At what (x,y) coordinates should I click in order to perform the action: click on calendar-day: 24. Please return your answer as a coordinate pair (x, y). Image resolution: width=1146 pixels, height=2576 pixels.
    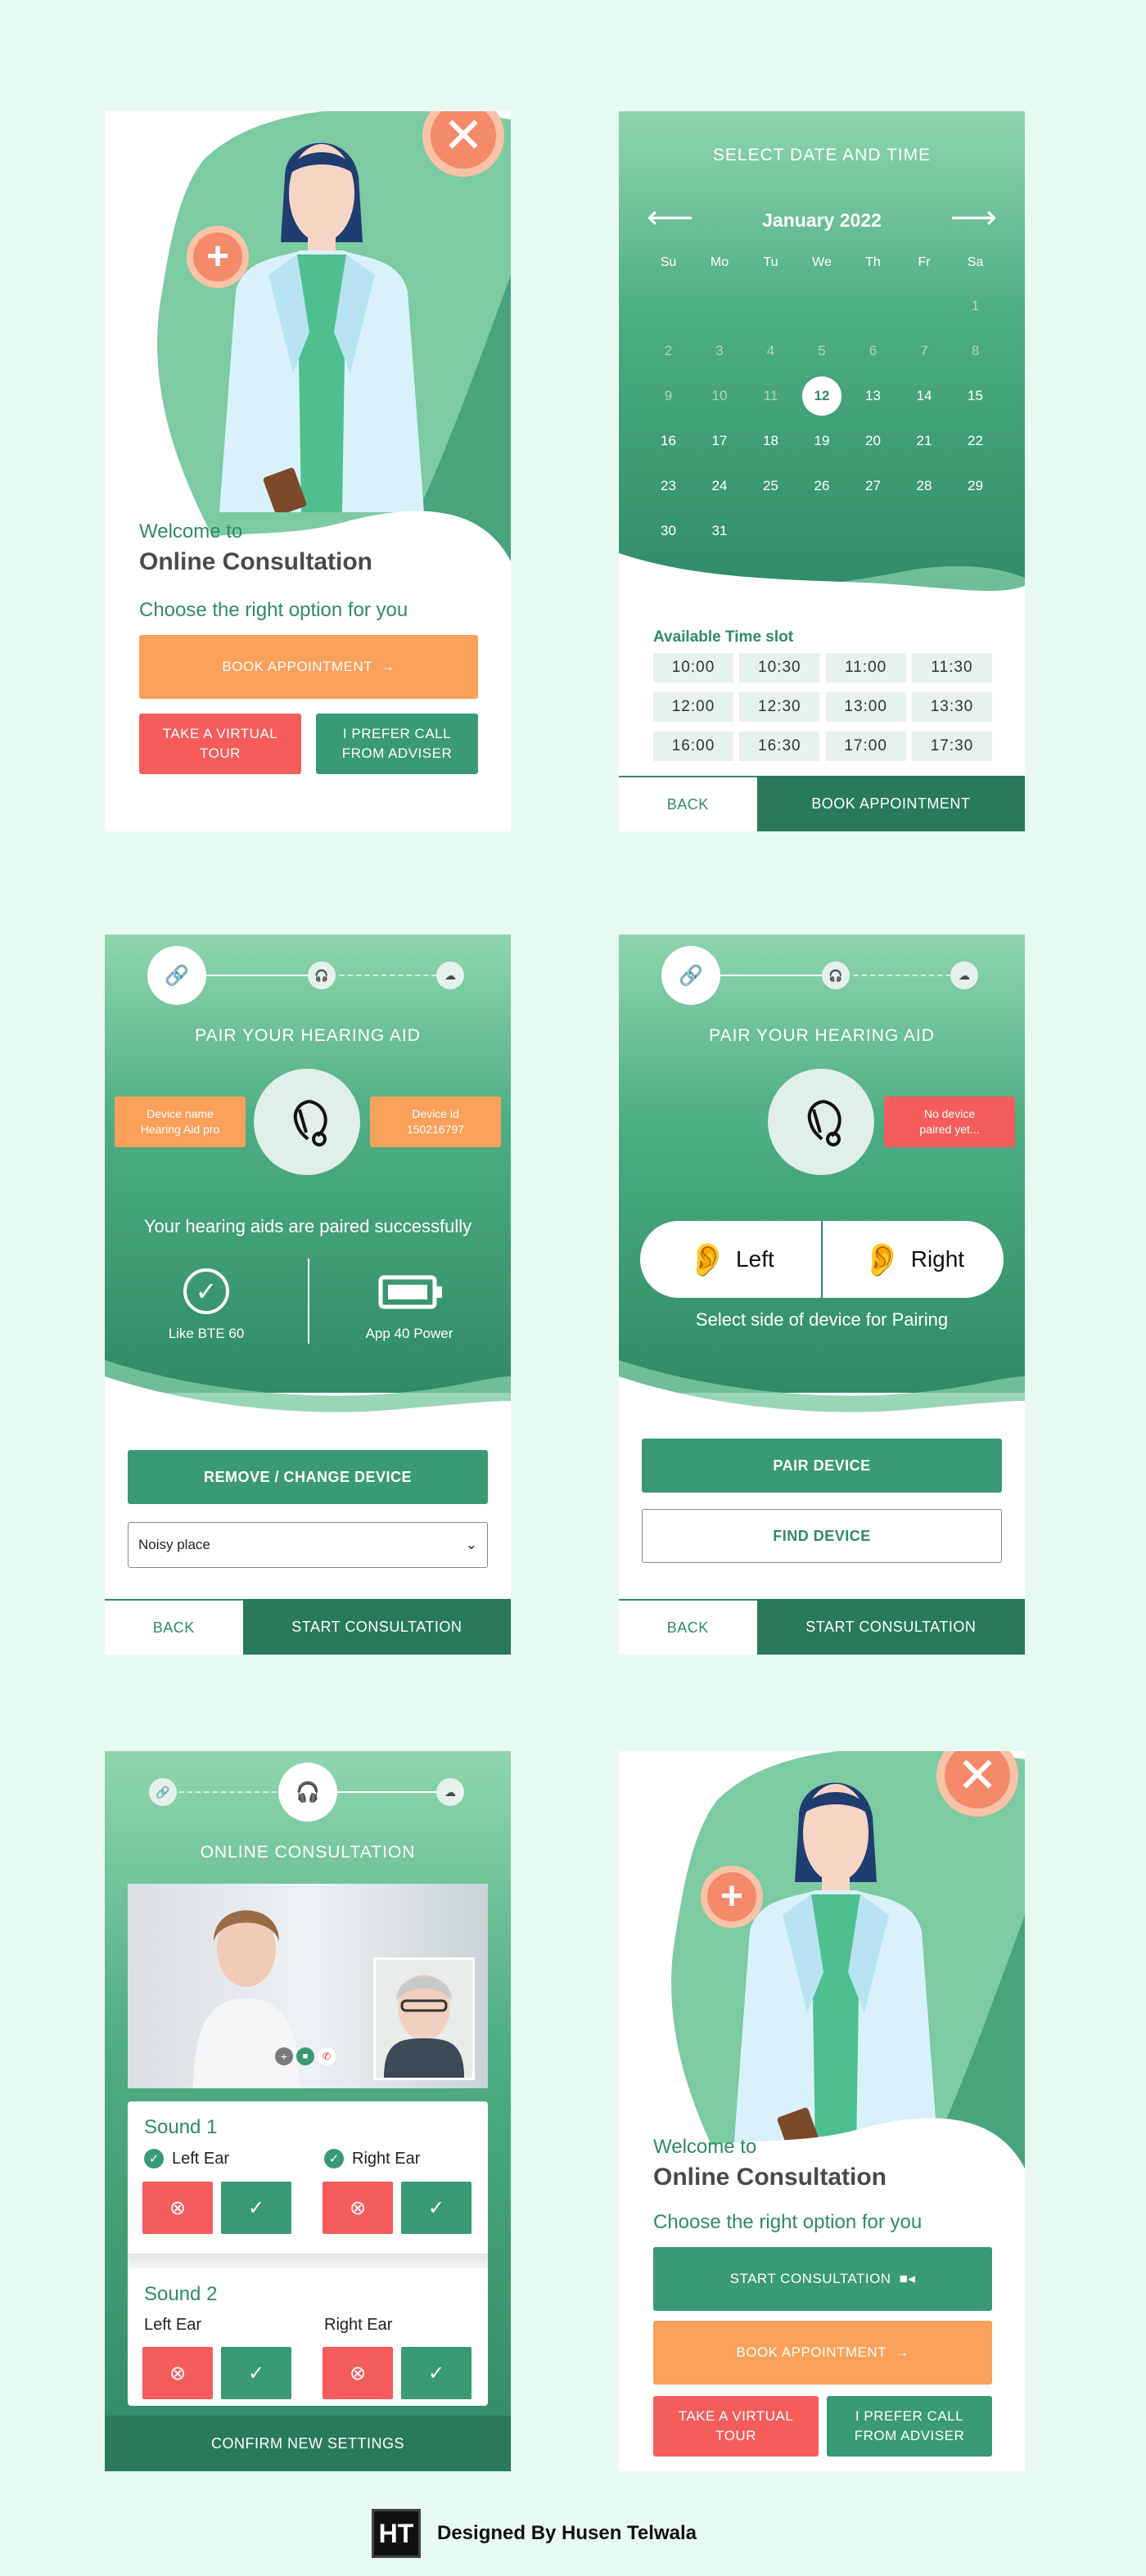
    Looking at the image, I should click on (720, 486).